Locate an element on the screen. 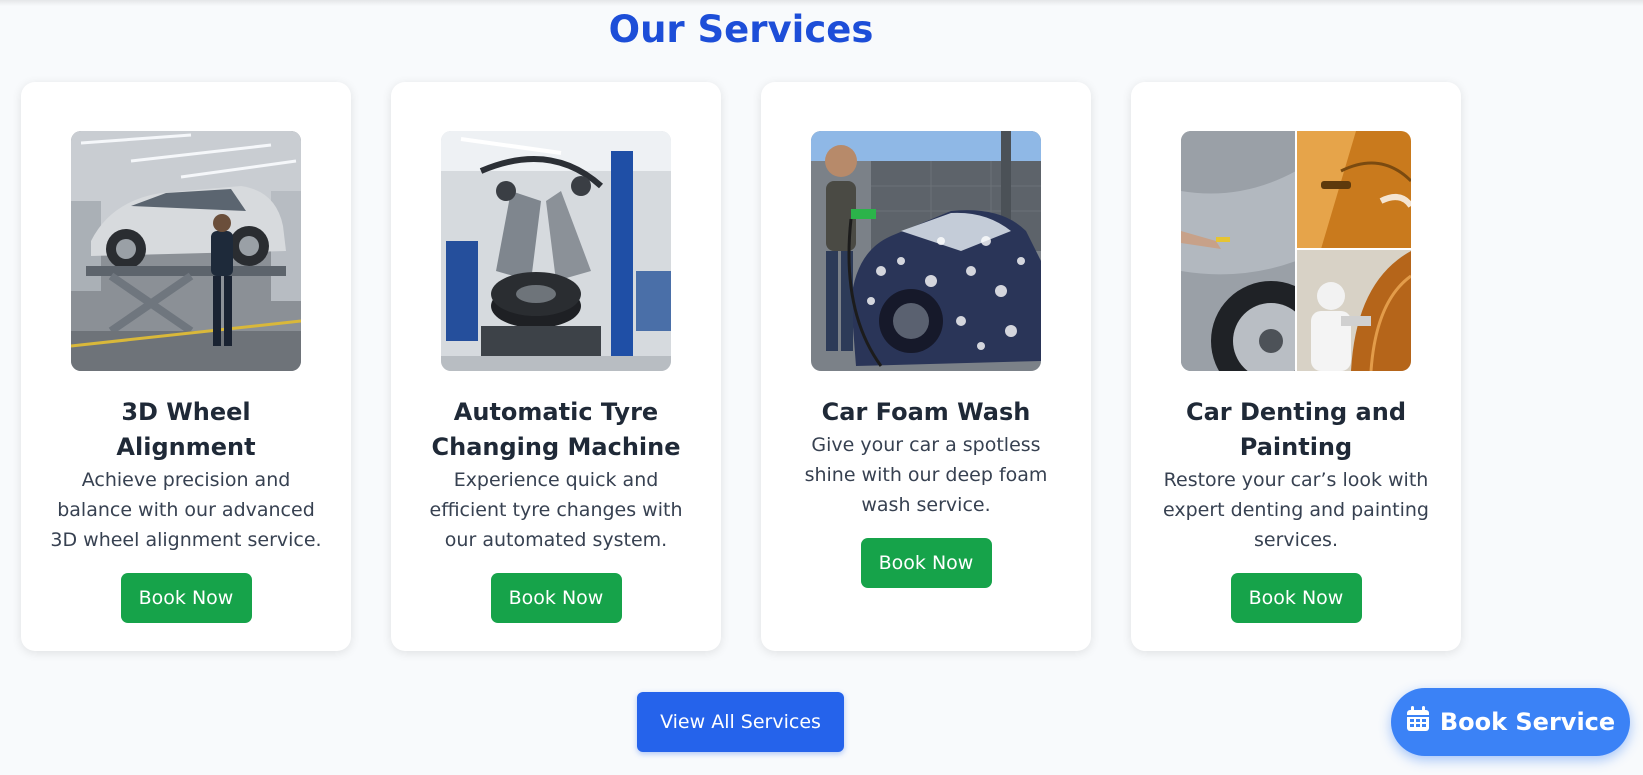 Image resolution: width=1643 pixels, height=775 pixels. book-service-floating-button: Book Service is located at coordinates (1510, 722).